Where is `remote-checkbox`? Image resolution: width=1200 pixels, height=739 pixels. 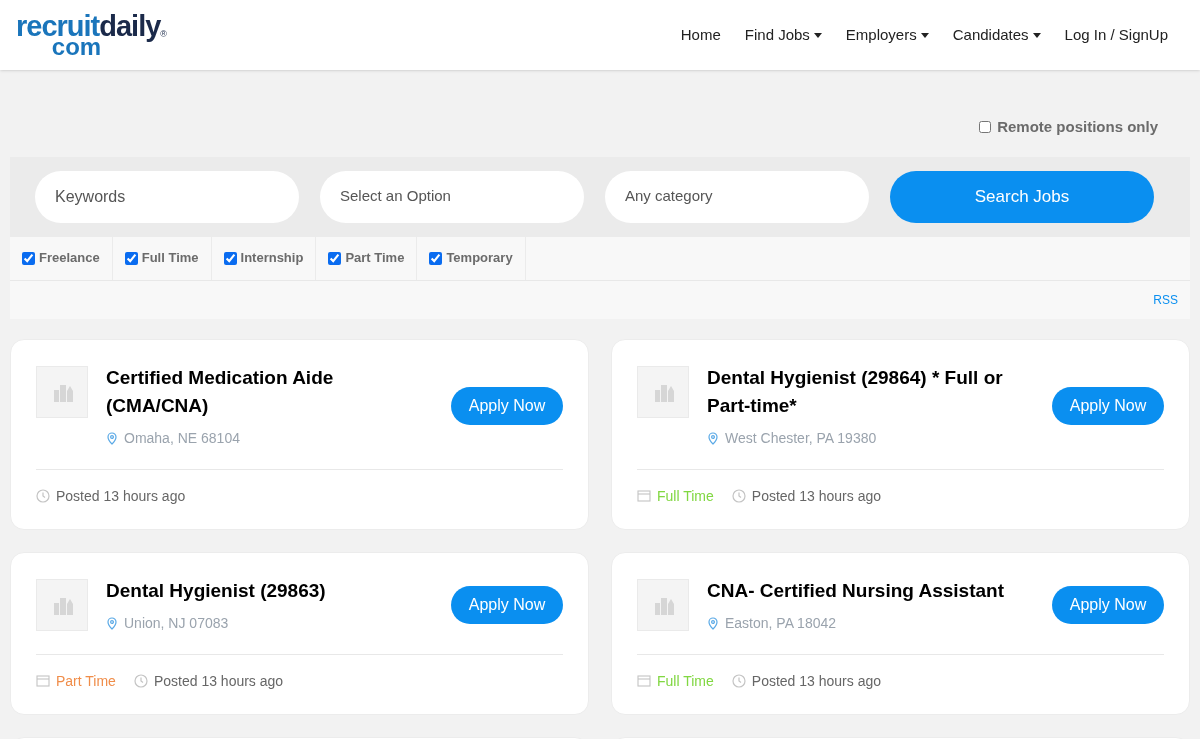
remote-checkbox is located at coordinates (985, 127).